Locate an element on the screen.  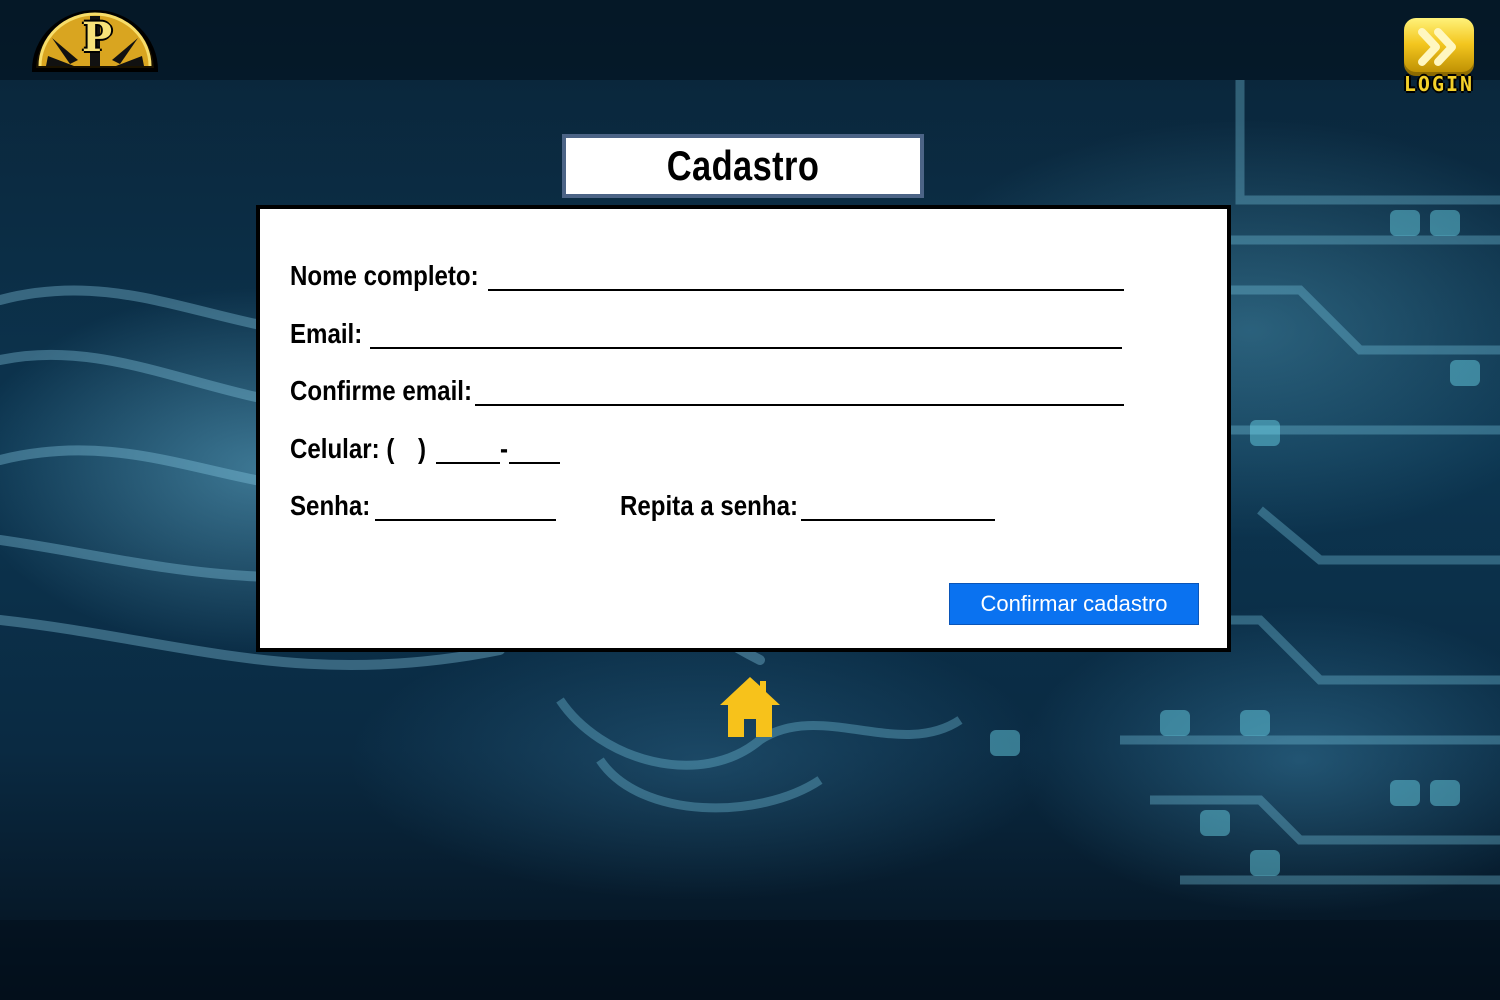
form-title-inner: Cadastro is located at coordinates (743, 166).